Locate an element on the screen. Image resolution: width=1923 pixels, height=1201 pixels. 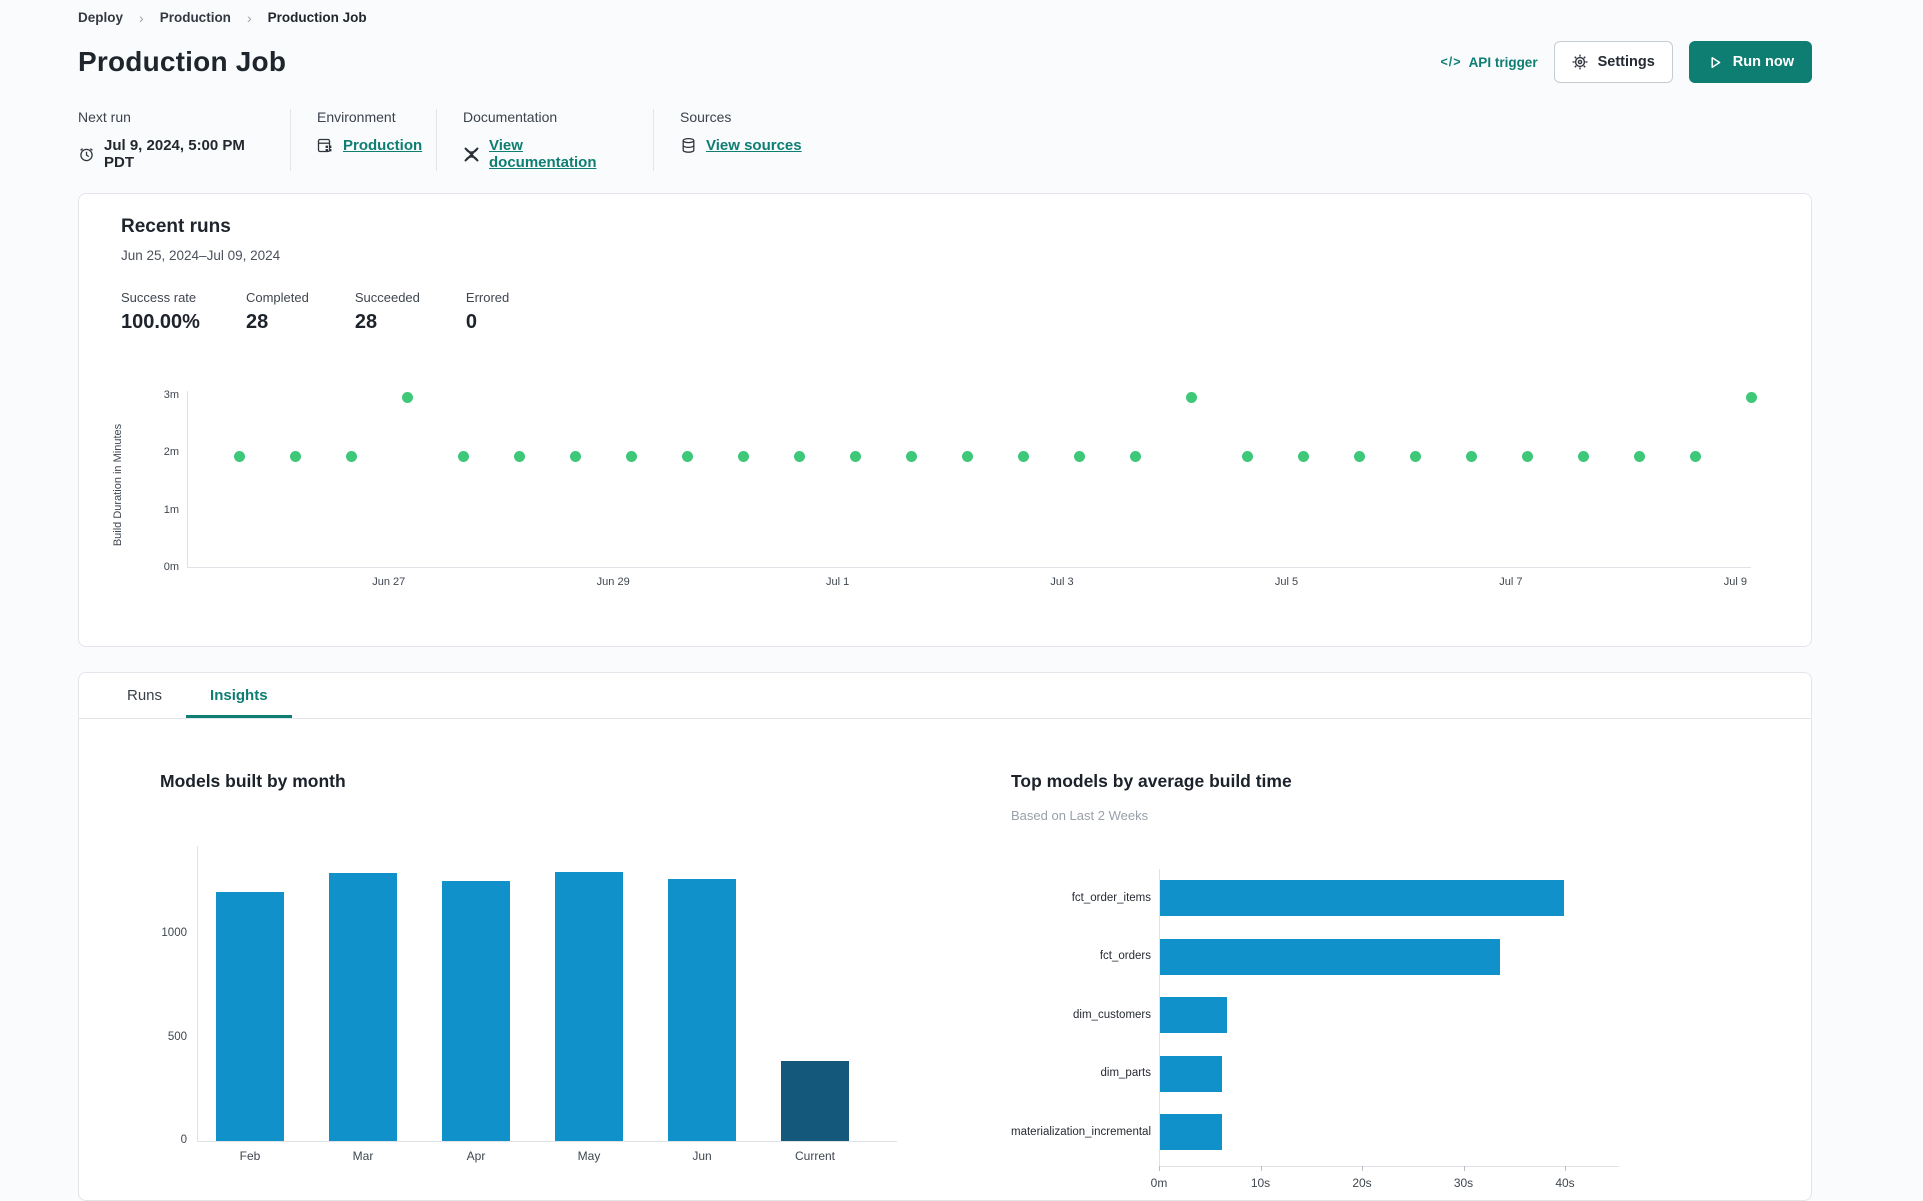
meta-environment: Environment Production is located at coordinates (363, 140).